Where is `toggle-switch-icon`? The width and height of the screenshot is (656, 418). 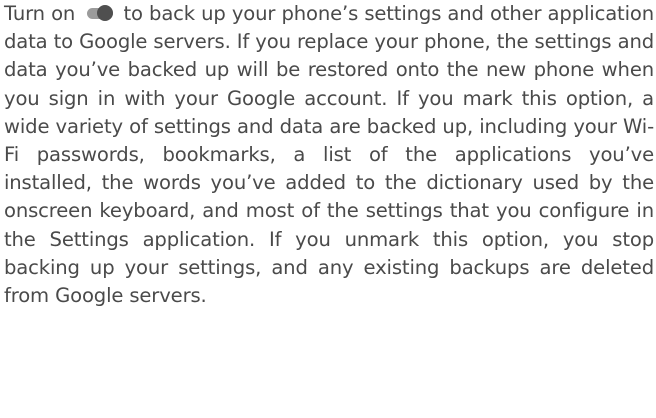 toggle-switch-icon is located at coordinates (99, 13).